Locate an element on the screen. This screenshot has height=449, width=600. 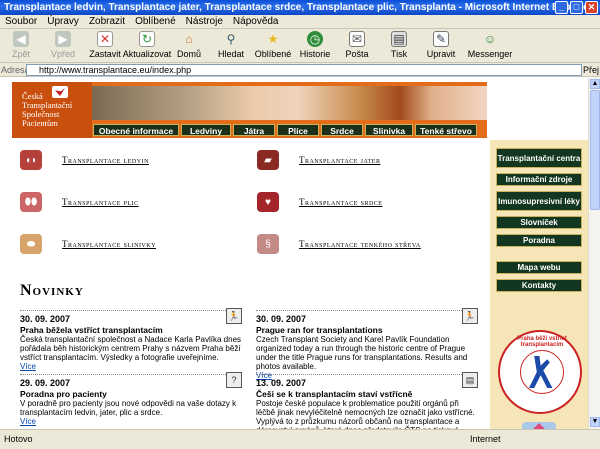
sidebar-contacts: Kontakty is located at coordinates (539, 285).